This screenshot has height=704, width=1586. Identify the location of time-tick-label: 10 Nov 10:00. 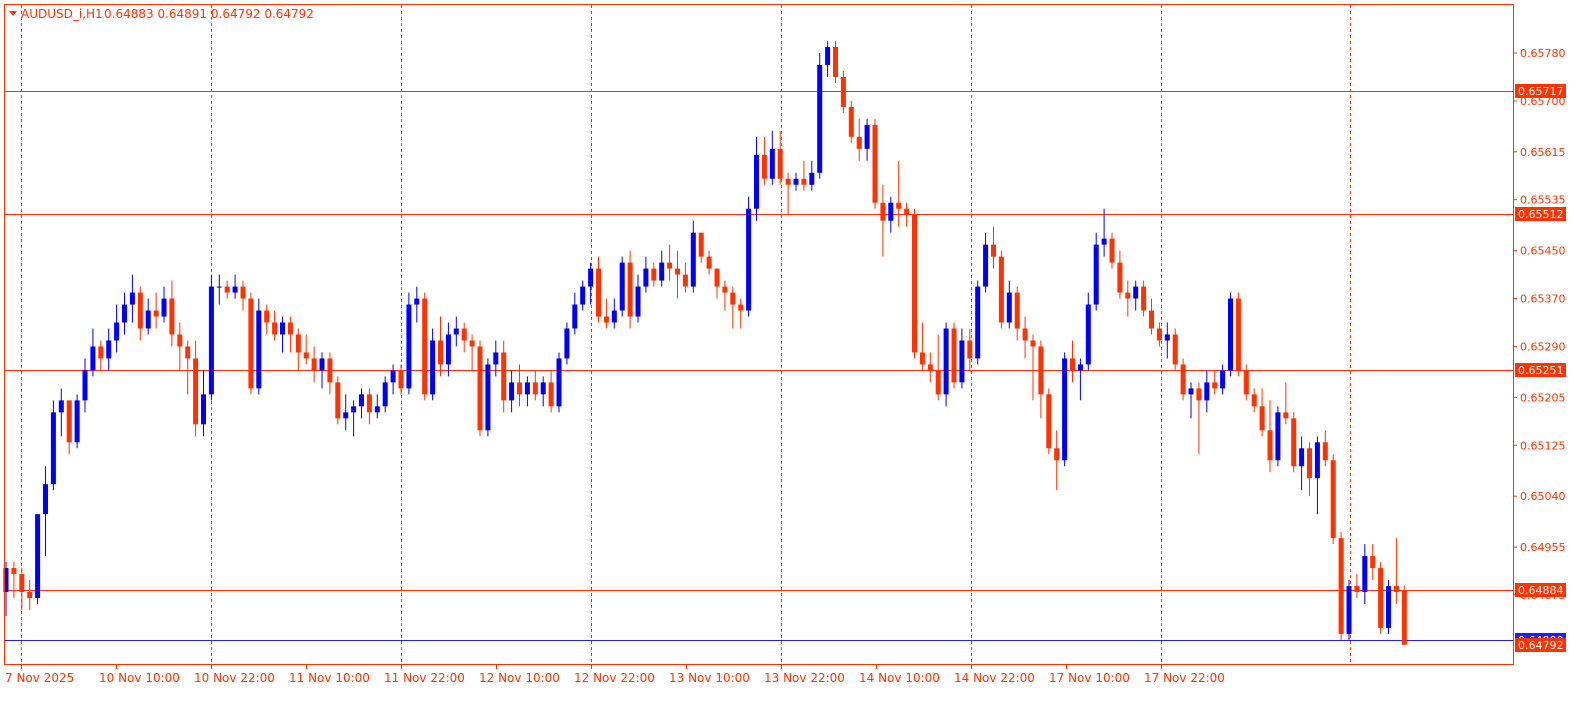
(139, 678).